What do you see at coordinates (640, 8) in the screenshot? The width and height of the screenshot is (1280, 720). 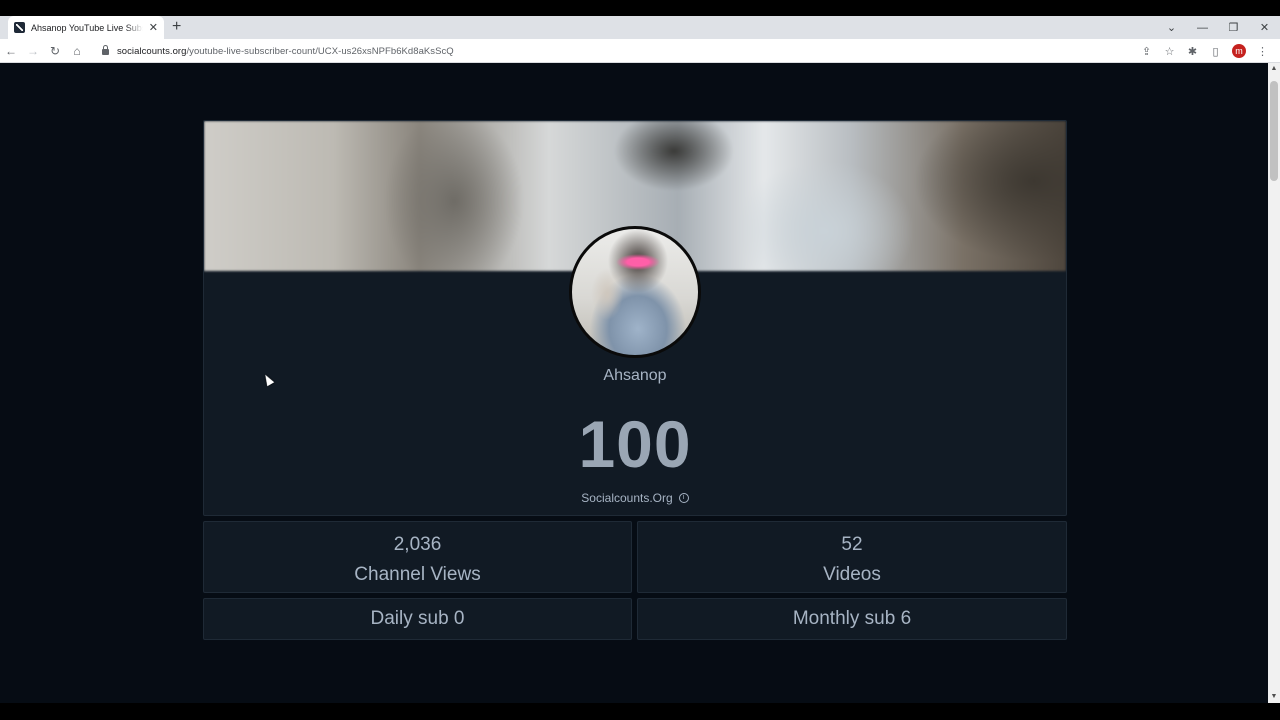 I see `screen-top-bar` at bounding box center [640, 8].